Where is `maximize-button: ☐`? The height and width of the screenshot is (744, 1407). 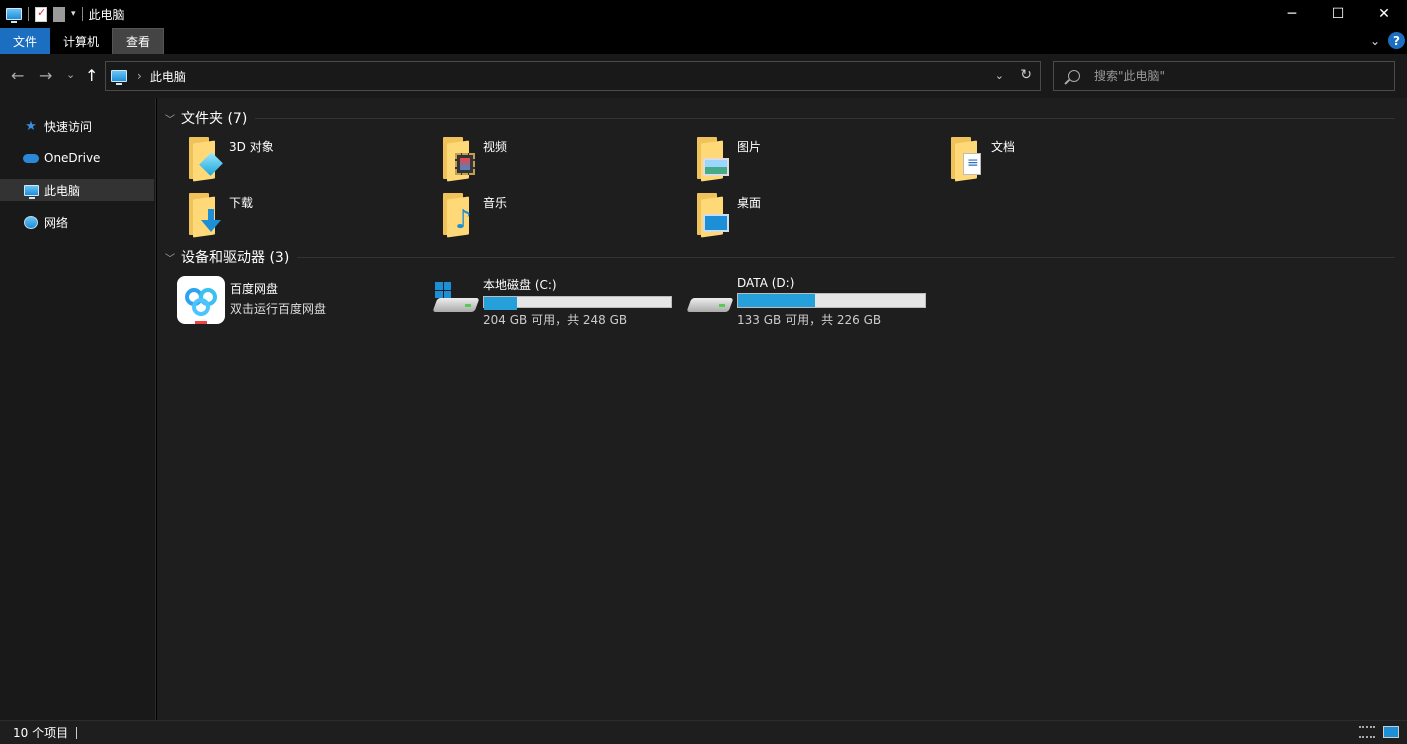
maximize-button: ☐ is located at coordinates (1338, 14).